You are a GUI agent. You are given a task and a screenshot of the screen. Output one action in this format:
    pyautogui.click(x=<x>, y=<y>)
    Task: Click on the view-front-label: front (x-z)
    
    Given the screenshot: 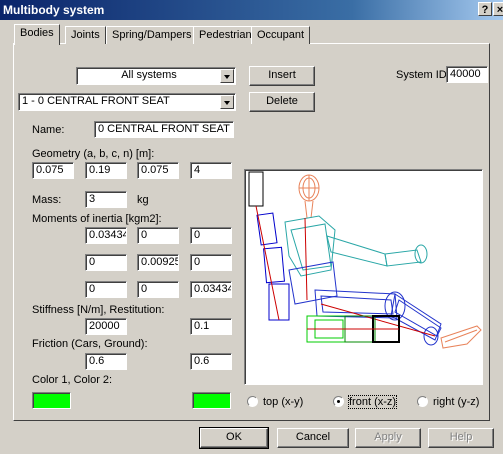 What is the action you would take?
    pyautogui.click(x=372, y=402)
    